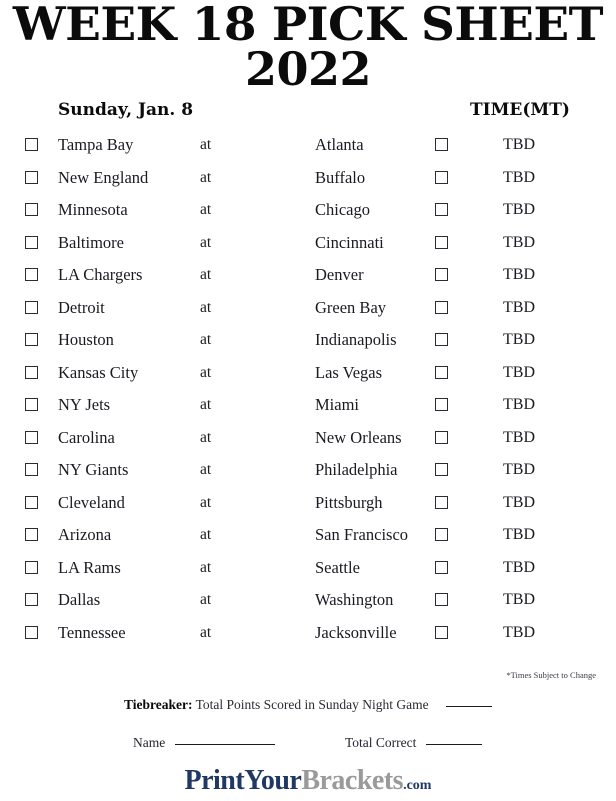  I want to click on home-team-name: Carolina, so click(86, 437).